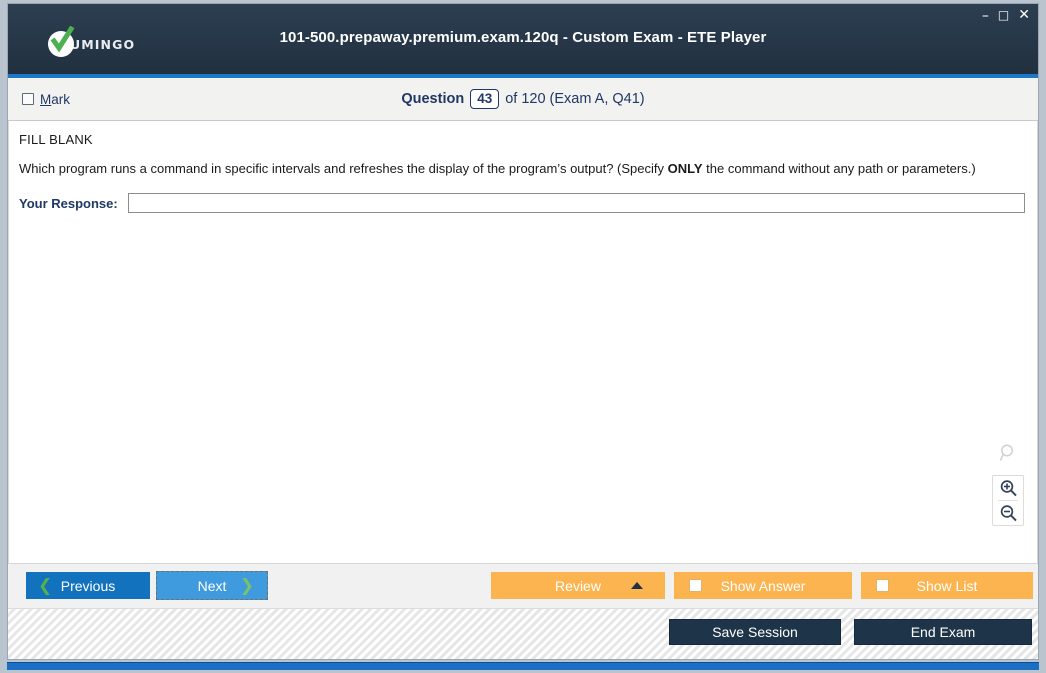  What do you see at coordinates (685, 168) in the screenshot?
I see `question-text-emphasis: ONLY` at bounding box center [685, 168].